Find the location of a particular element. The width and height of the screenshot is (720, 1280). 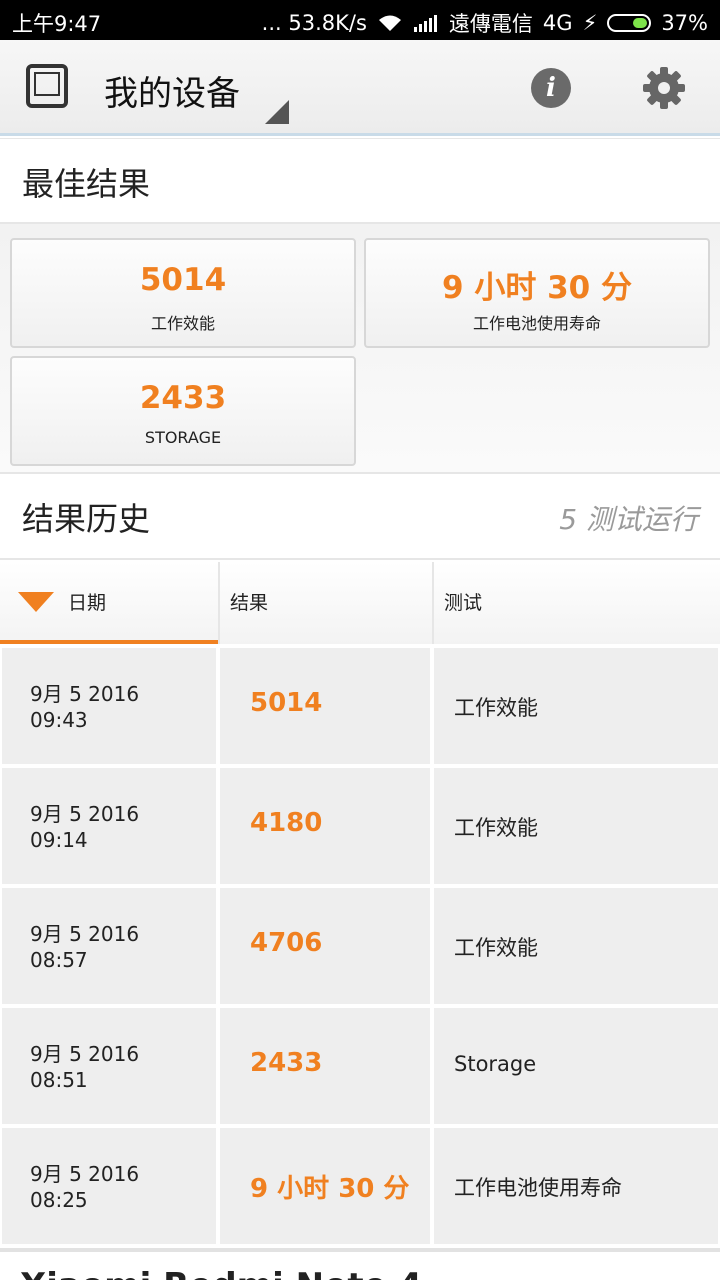

status-right: ... 53.8K/s 遠傳電信 4G ⚡ 37% is located at coordinates (485, 23).